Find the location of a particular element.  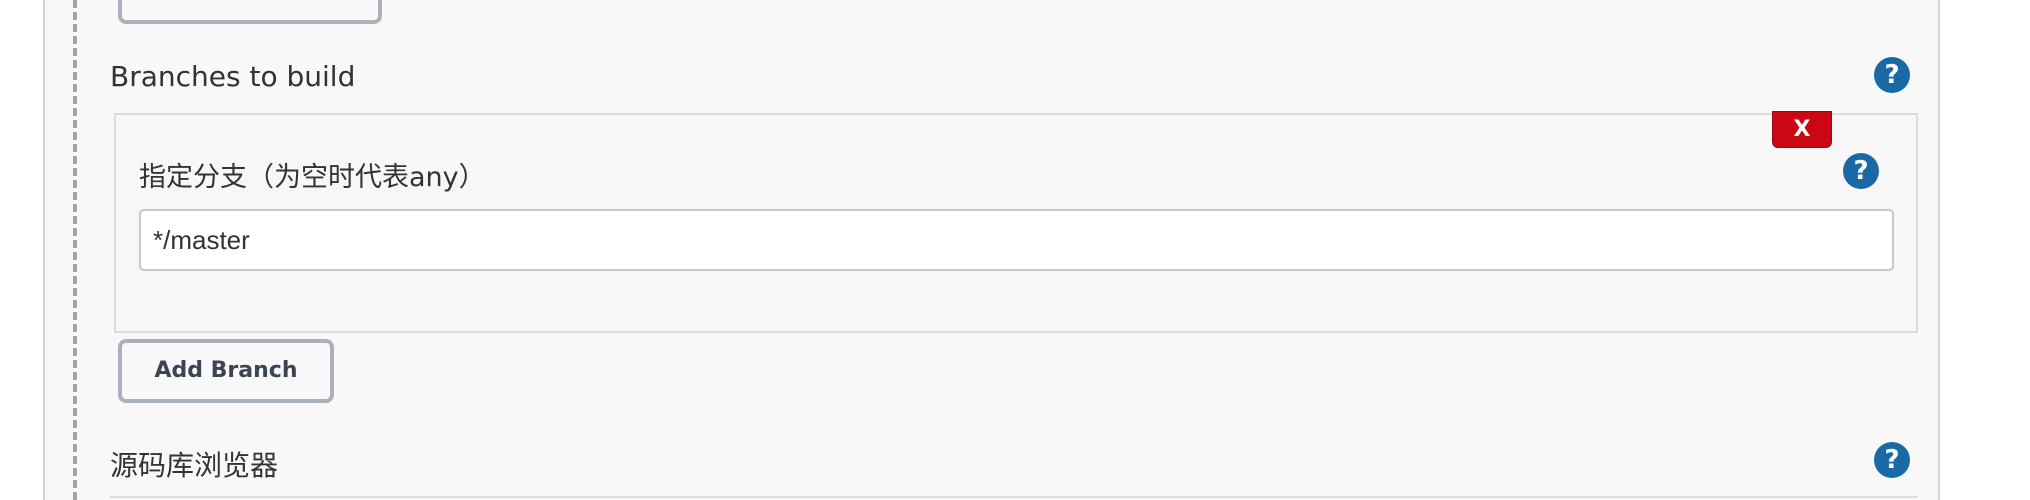

branch-specifier-input: */master is located at coordinates (1016, 240).